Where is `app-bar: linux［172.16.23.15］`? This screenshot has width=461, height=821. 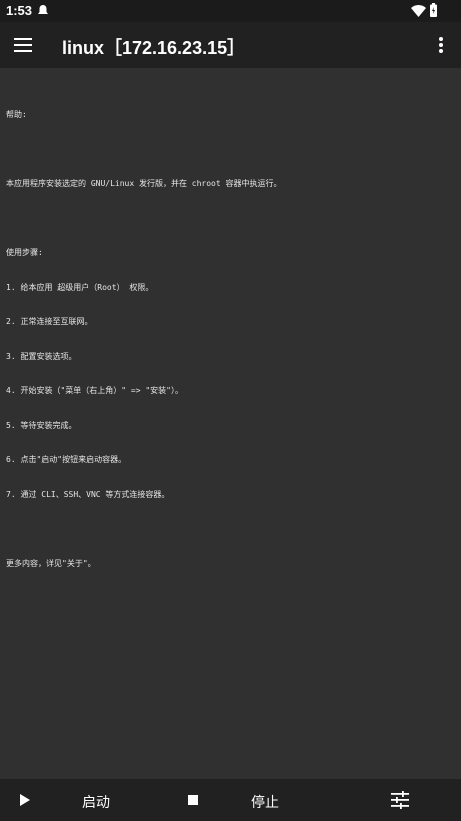 app-bar: linux［172.16.23.15］ is located at coordinates (230, 45).